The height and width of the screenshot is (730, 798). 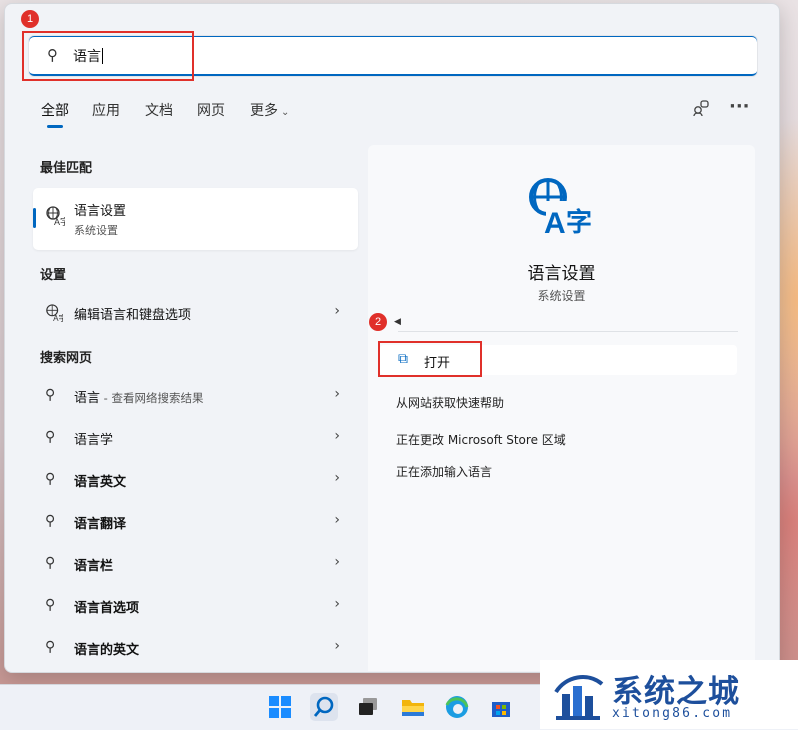 What do you see at coordinates (568, 331) in the screenshot?
I see `divider` at bounding box center [568, 331].